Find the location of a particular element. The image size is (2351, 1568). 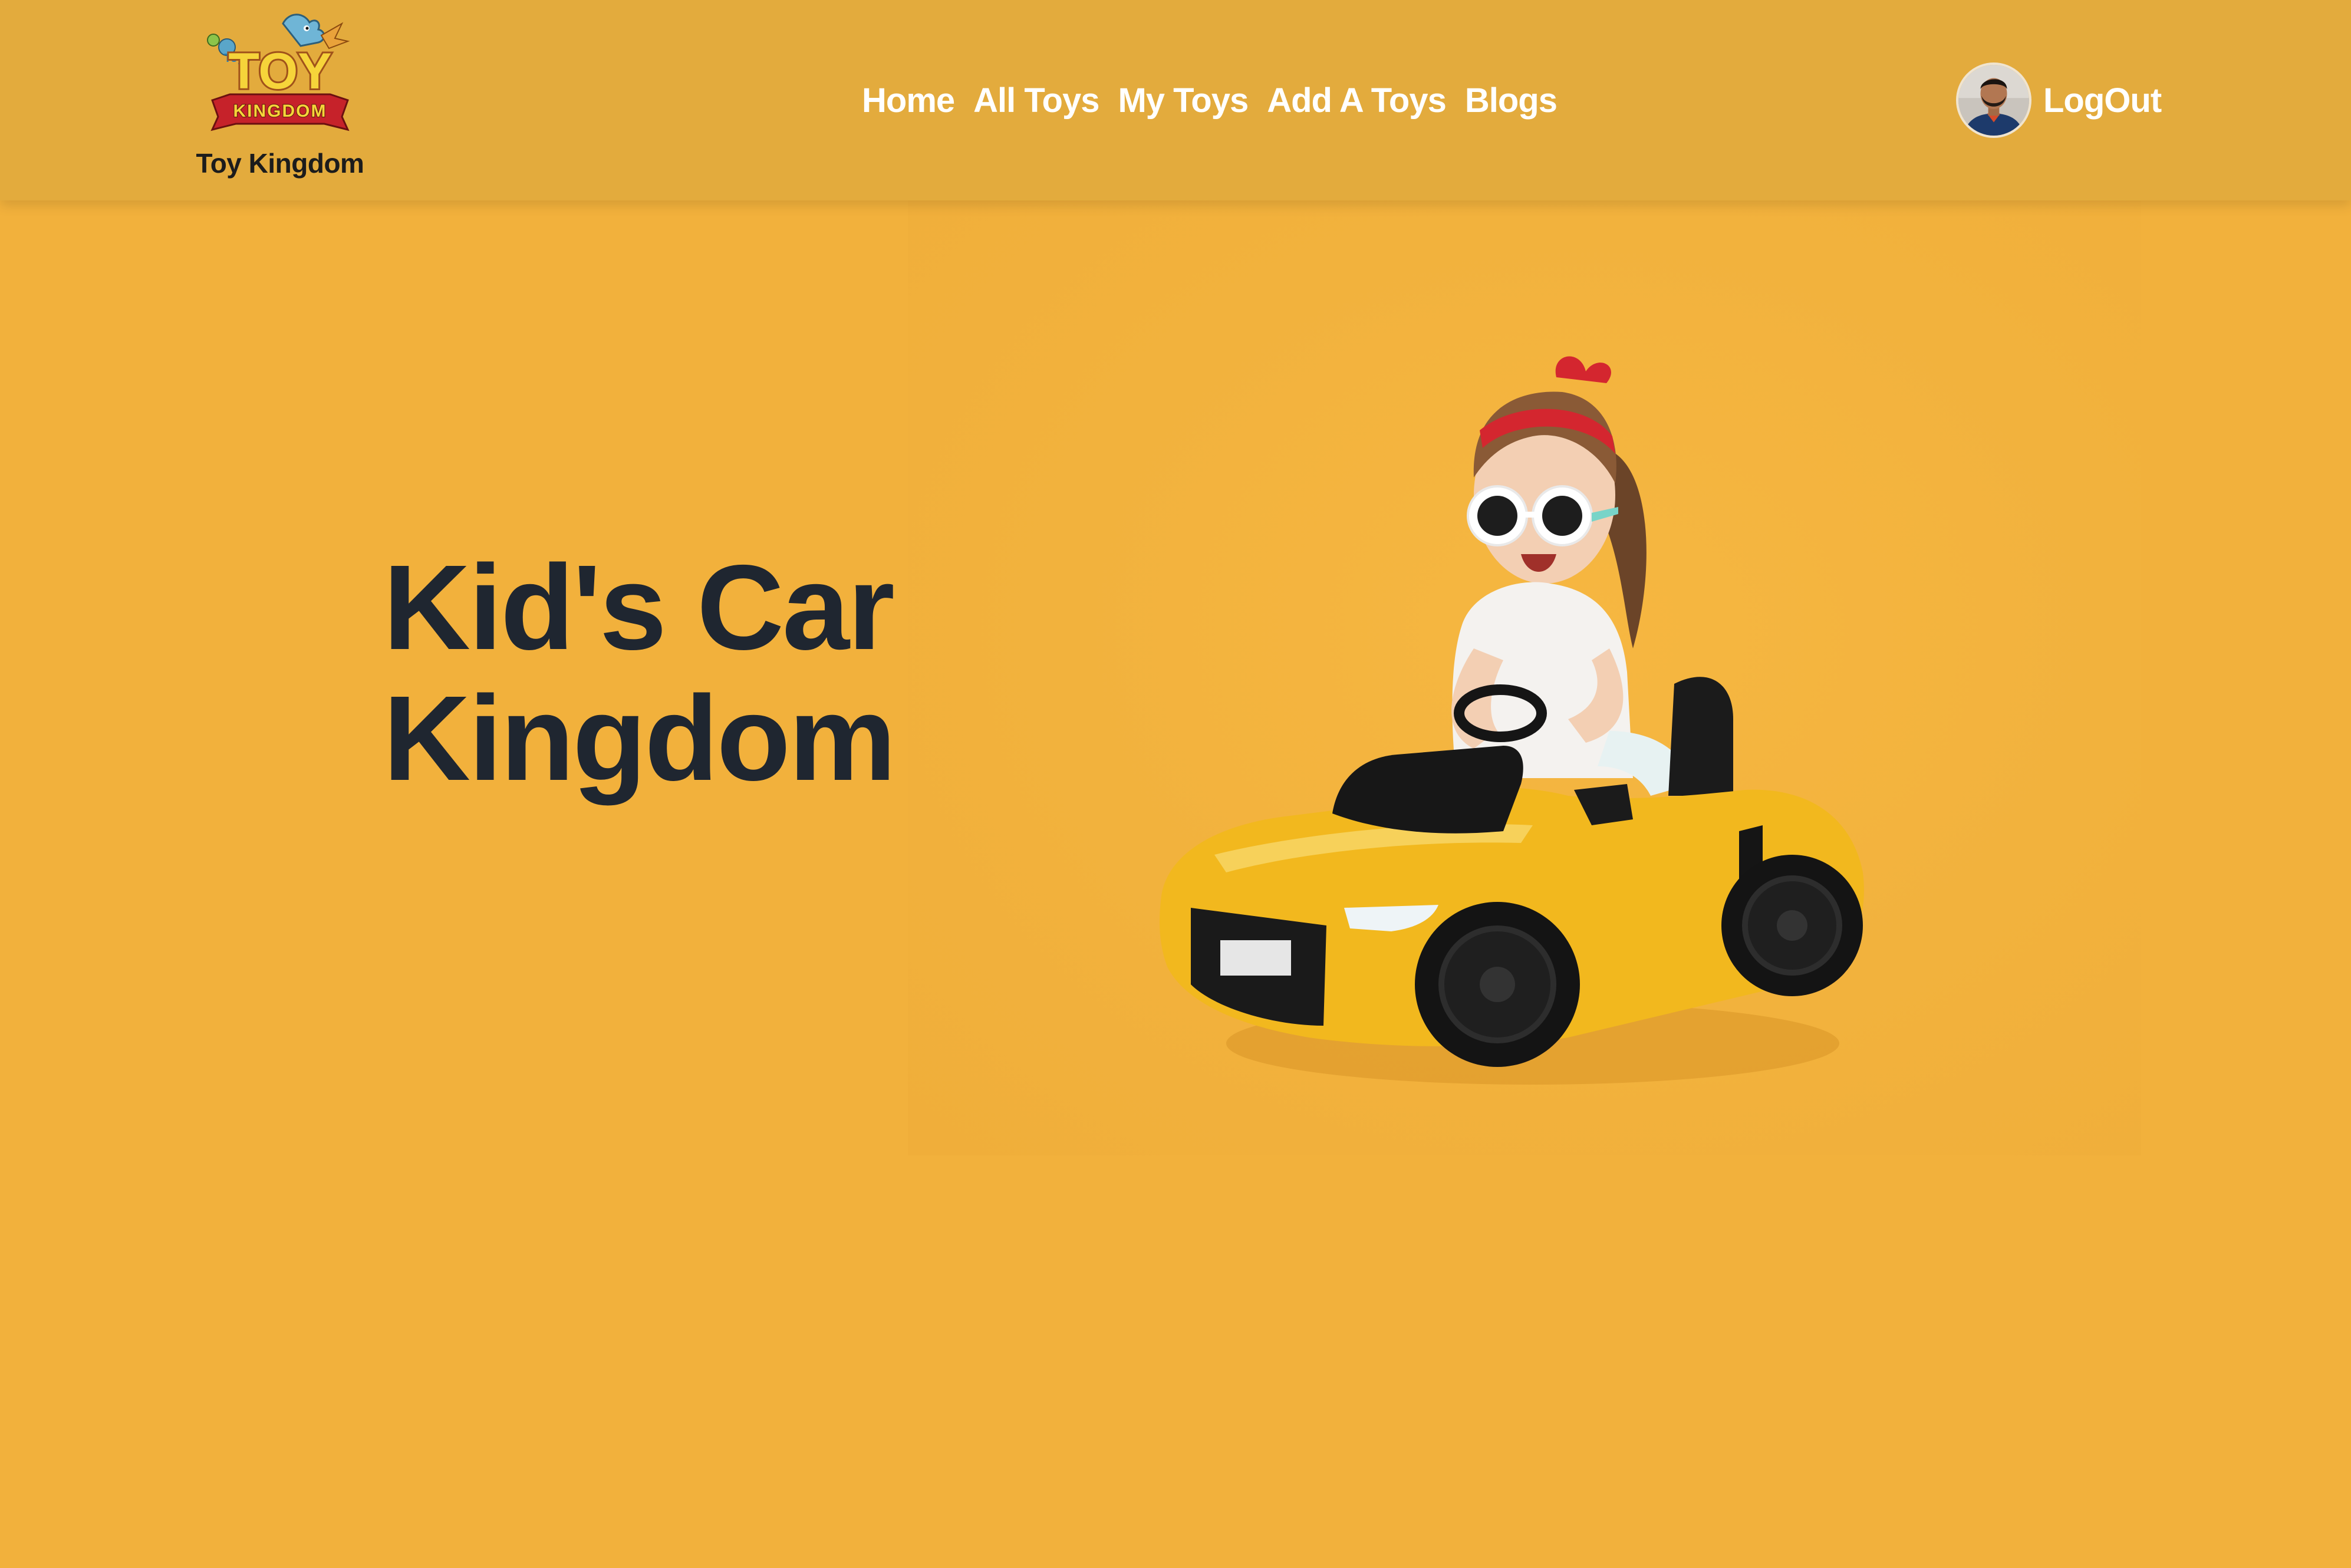

nav-my-toys: My Toys is located at coordinates (1183, 100).